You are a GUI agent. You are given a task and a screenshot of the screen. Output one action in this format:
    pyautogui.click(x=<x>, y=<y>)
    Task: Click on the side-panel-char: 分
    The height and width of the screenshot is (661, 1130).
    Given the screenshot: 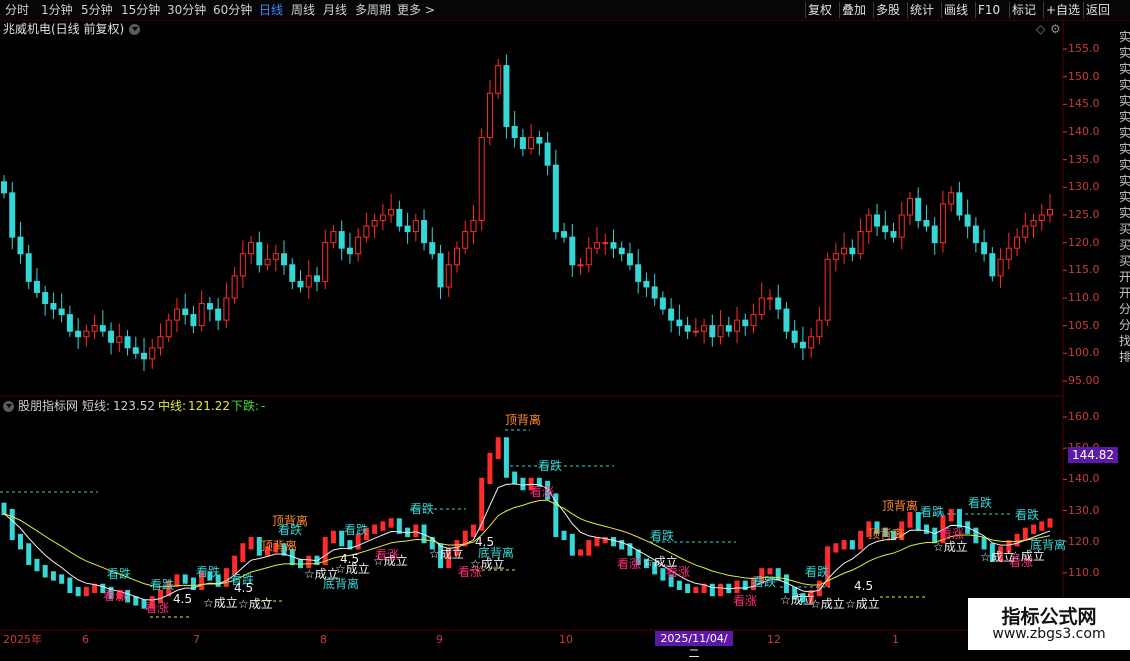 What is the action you would take?
    pyautogui.click(x=1124, y=325)
    